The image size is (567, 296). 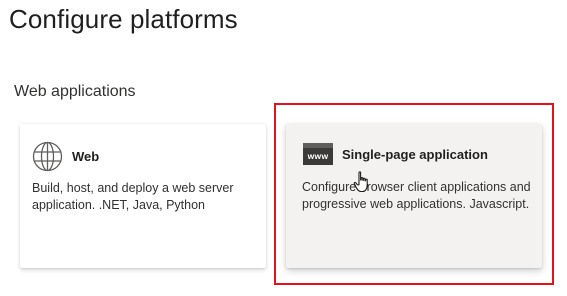 What do you see at coordinates (415, 154) in the screenshot?
I see `card-title-spa: Single-page application` at bounding box center [415, 154].